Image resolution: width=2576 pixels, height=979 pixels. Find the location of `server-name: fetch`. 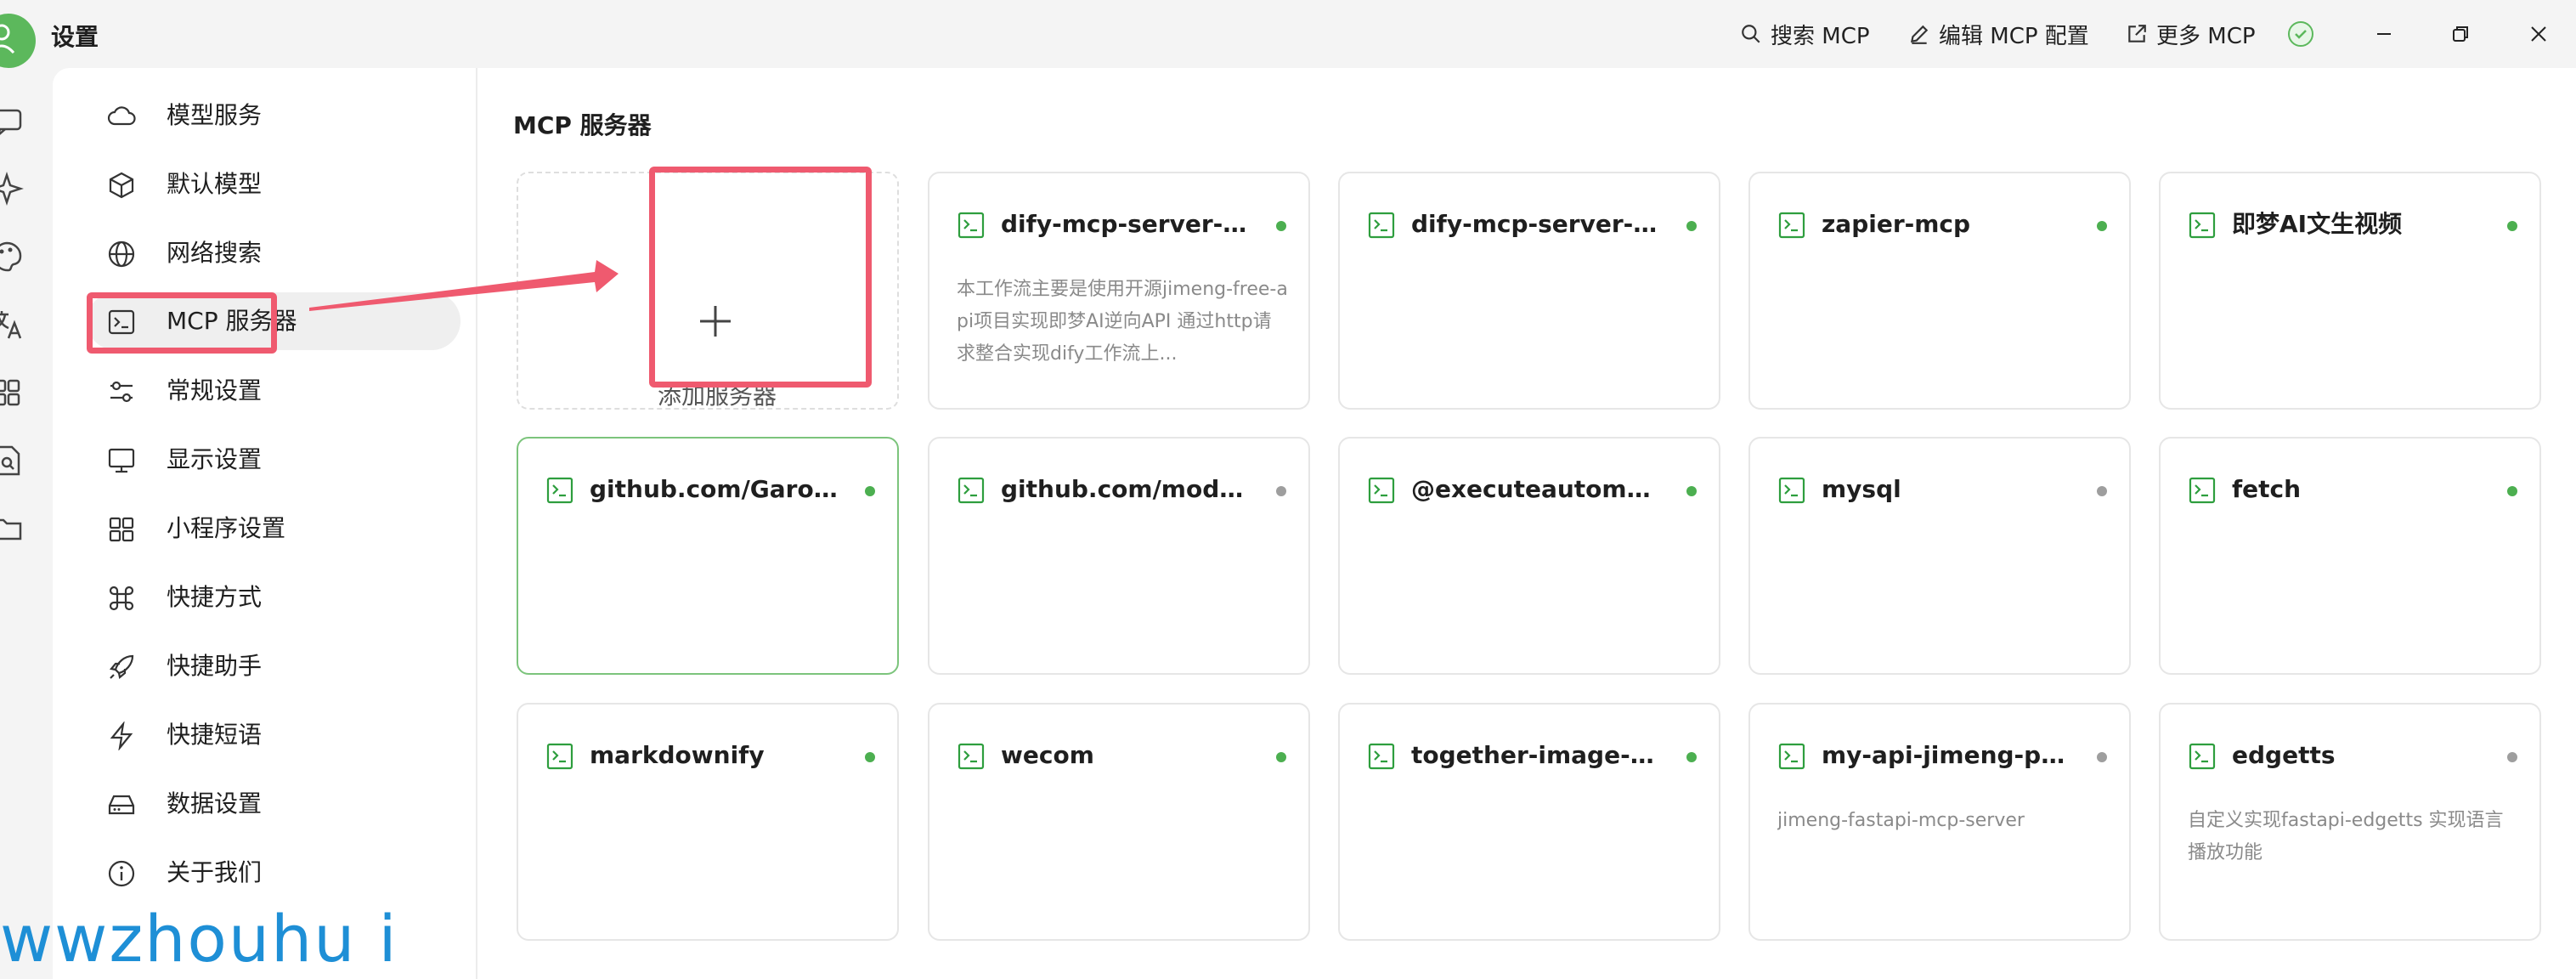

server-name: fetch is located at coordinates (2267, 489).